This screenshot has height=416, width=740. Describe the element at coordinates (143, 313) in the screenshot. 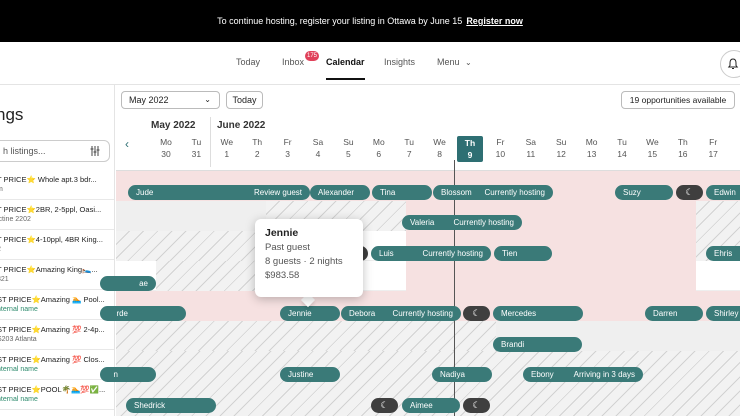

I see `booking-rde: rde` at that location.